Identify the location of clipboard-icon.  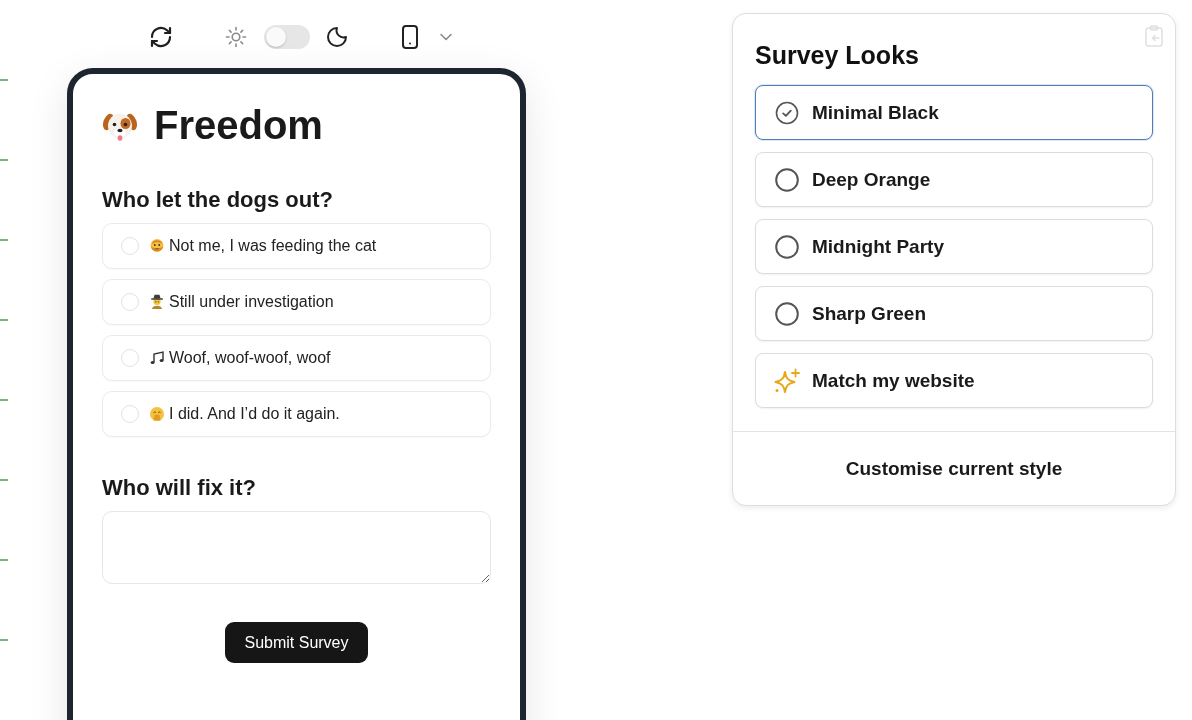
(1154, 36).